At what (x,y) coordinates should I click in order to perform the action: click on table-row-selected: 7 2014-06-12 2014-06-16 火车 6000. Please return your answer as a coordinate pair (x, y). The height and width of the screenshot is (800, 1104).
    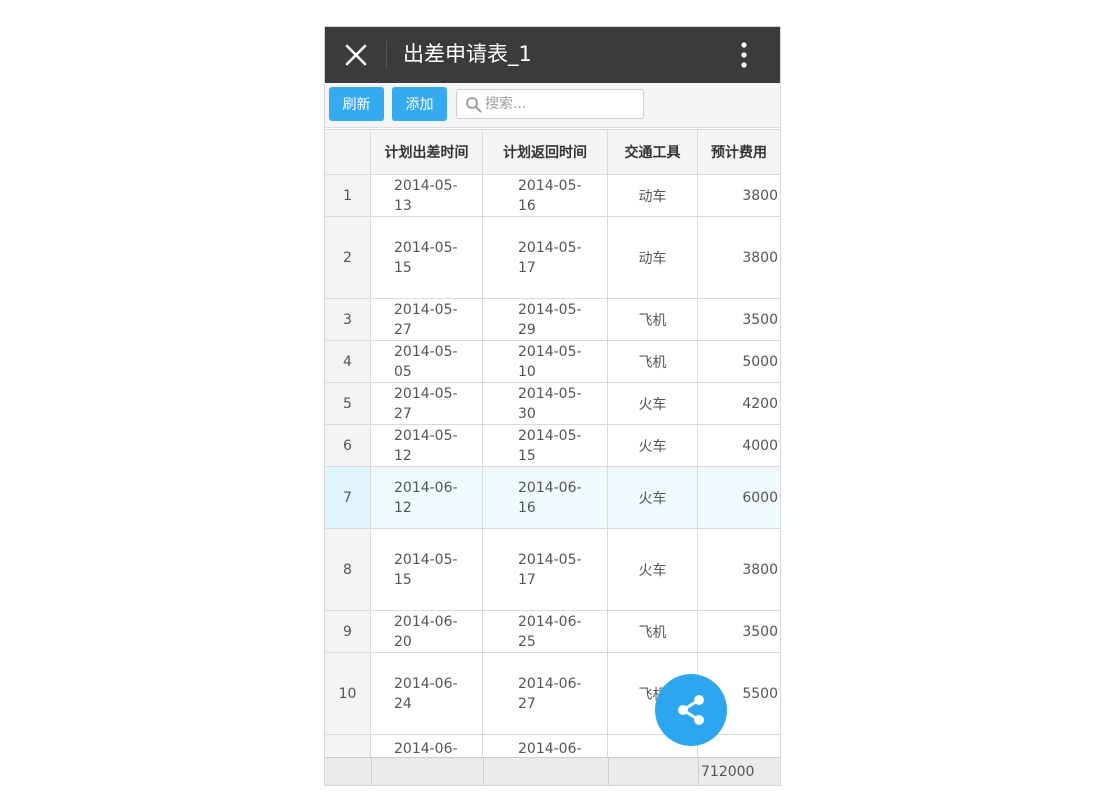
    Looking at the image, I should click on (552, 498).